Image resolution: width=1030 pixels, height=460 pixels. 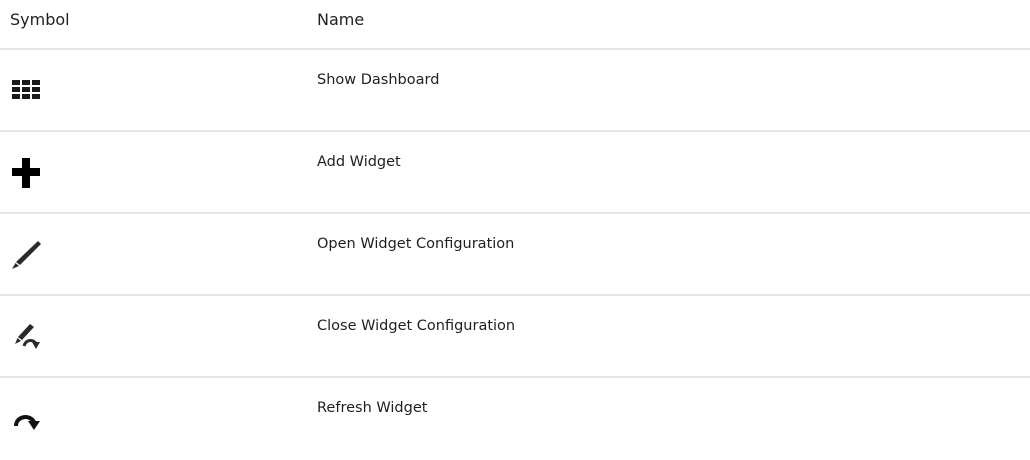 What do you see at coordinates (515, 25) in the screenshot?
I see `table-header: Symbol Name` at bounding box center [515, 25].